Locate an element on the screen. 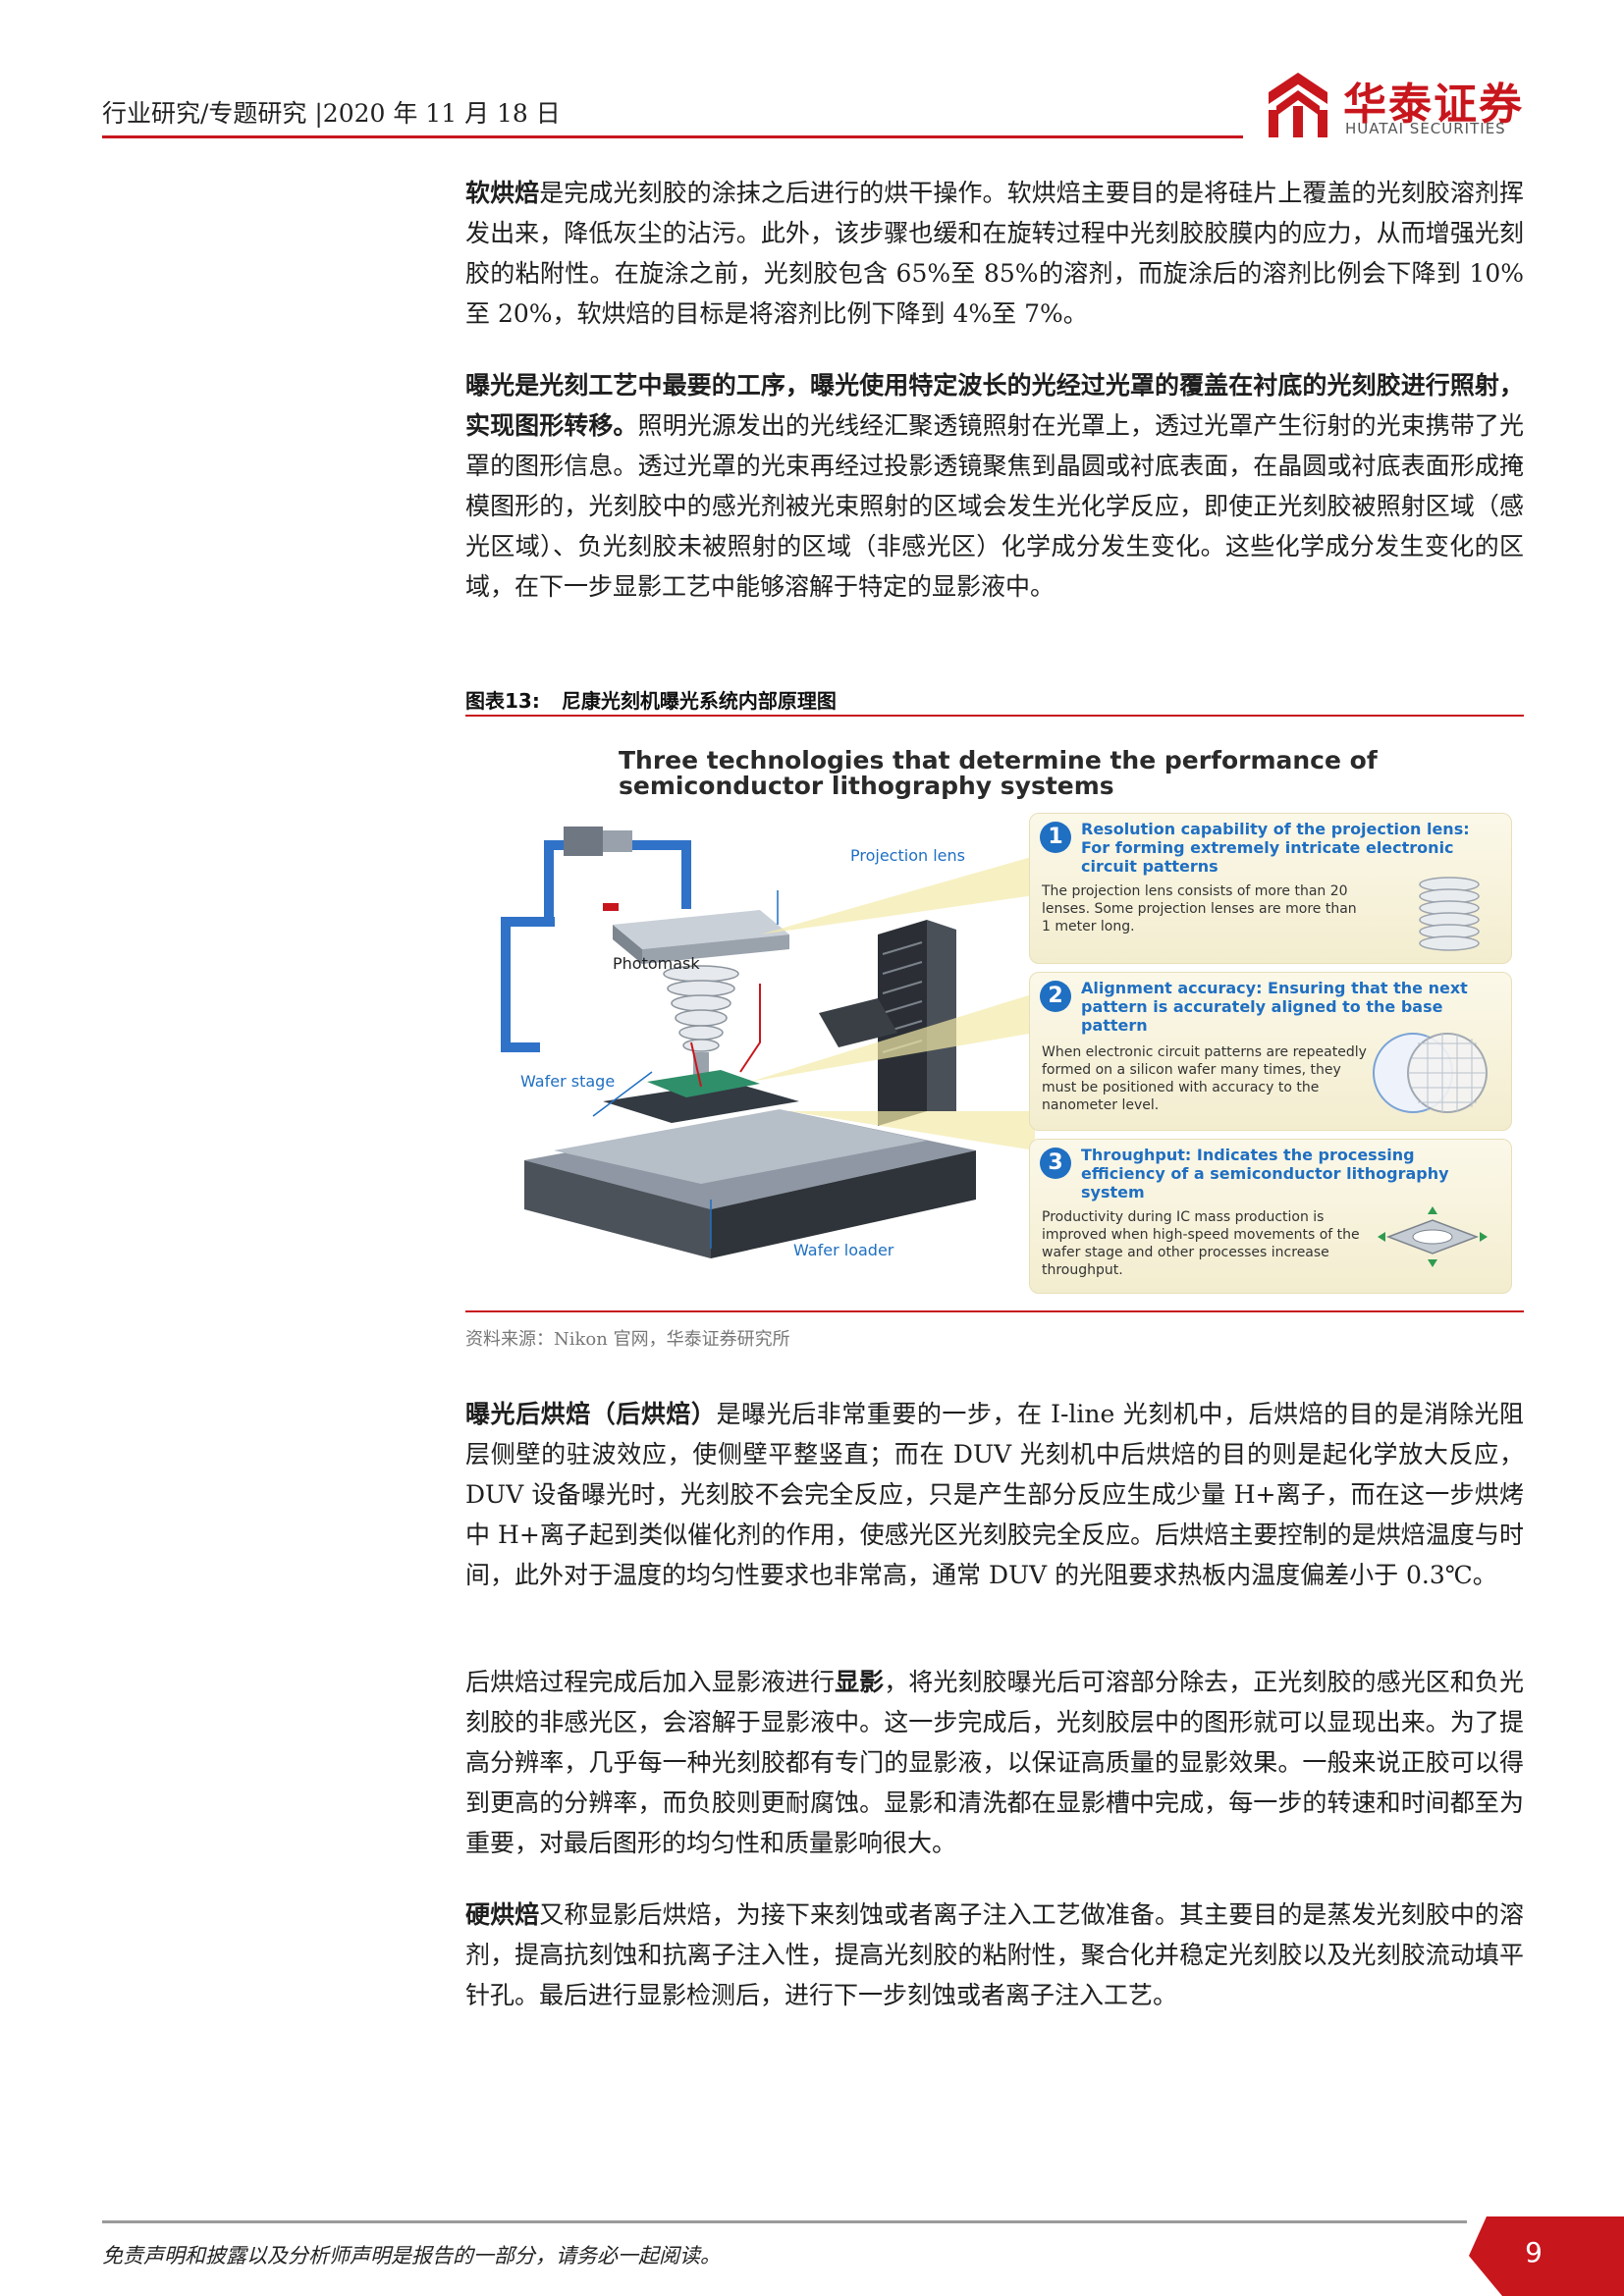 The height and width of the screenshot is (2296, 1624). term-soft-bake: 软烘焙 is located at coordinates (502, 193).